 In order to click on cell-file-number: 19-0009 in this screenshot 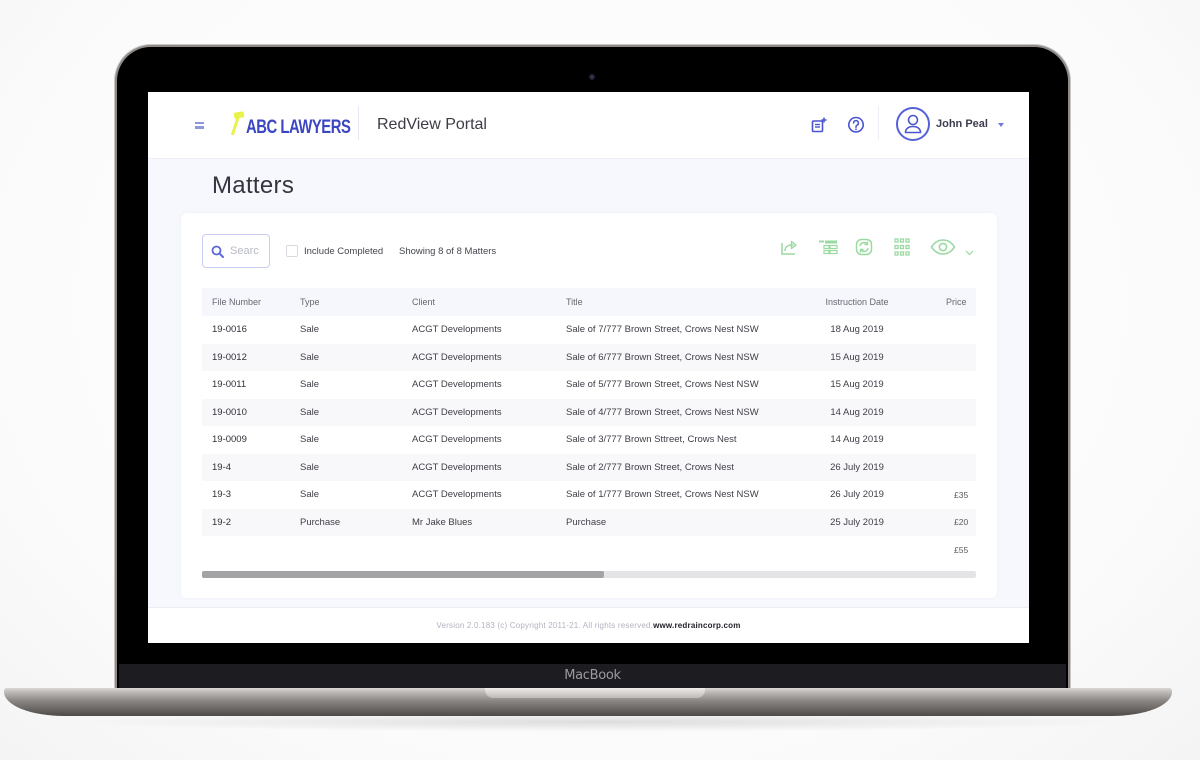, I will do `click(229, 440)`.